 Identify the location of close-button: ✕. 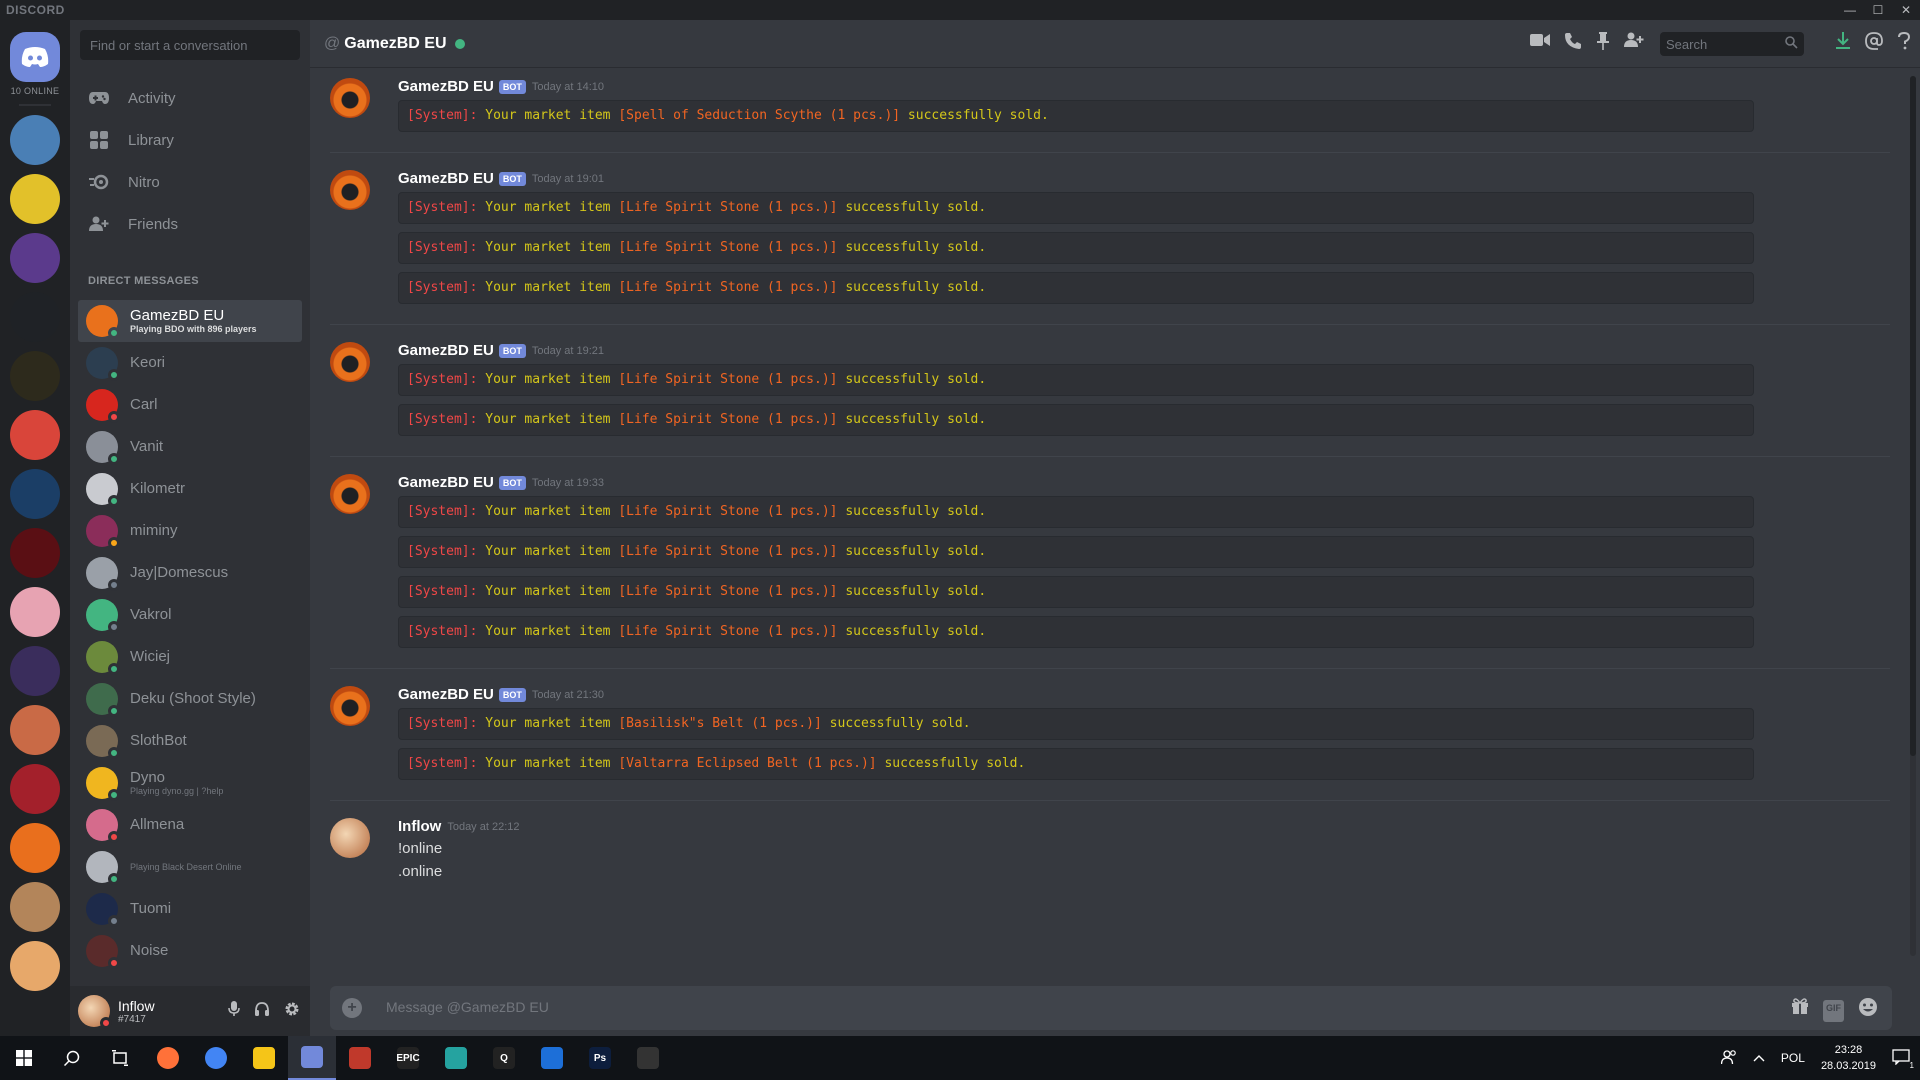
(1906, 10).